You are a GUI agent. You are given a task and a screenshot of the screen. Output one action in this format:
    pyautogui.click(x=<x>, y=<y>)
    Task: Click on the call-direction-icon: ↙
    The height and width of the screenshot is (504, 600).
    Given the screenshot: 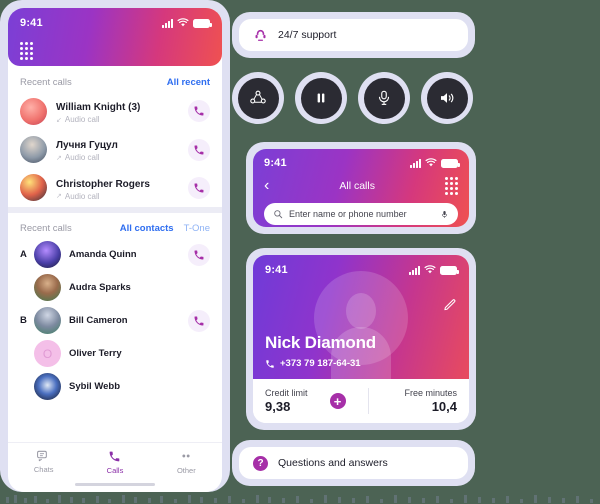 What is the action you would take?
    pyautogui.click(x=59, y=120)
    